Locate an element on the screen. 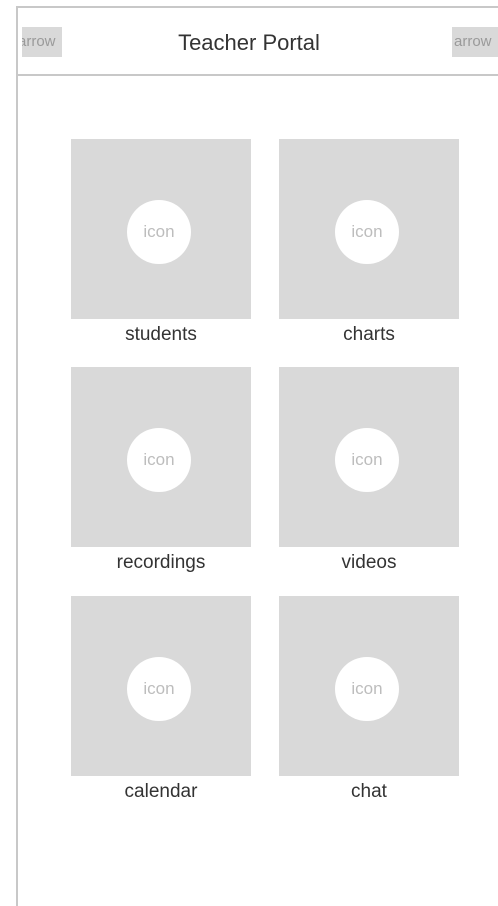  students-icon: icon is located at coordinates (159, 232).